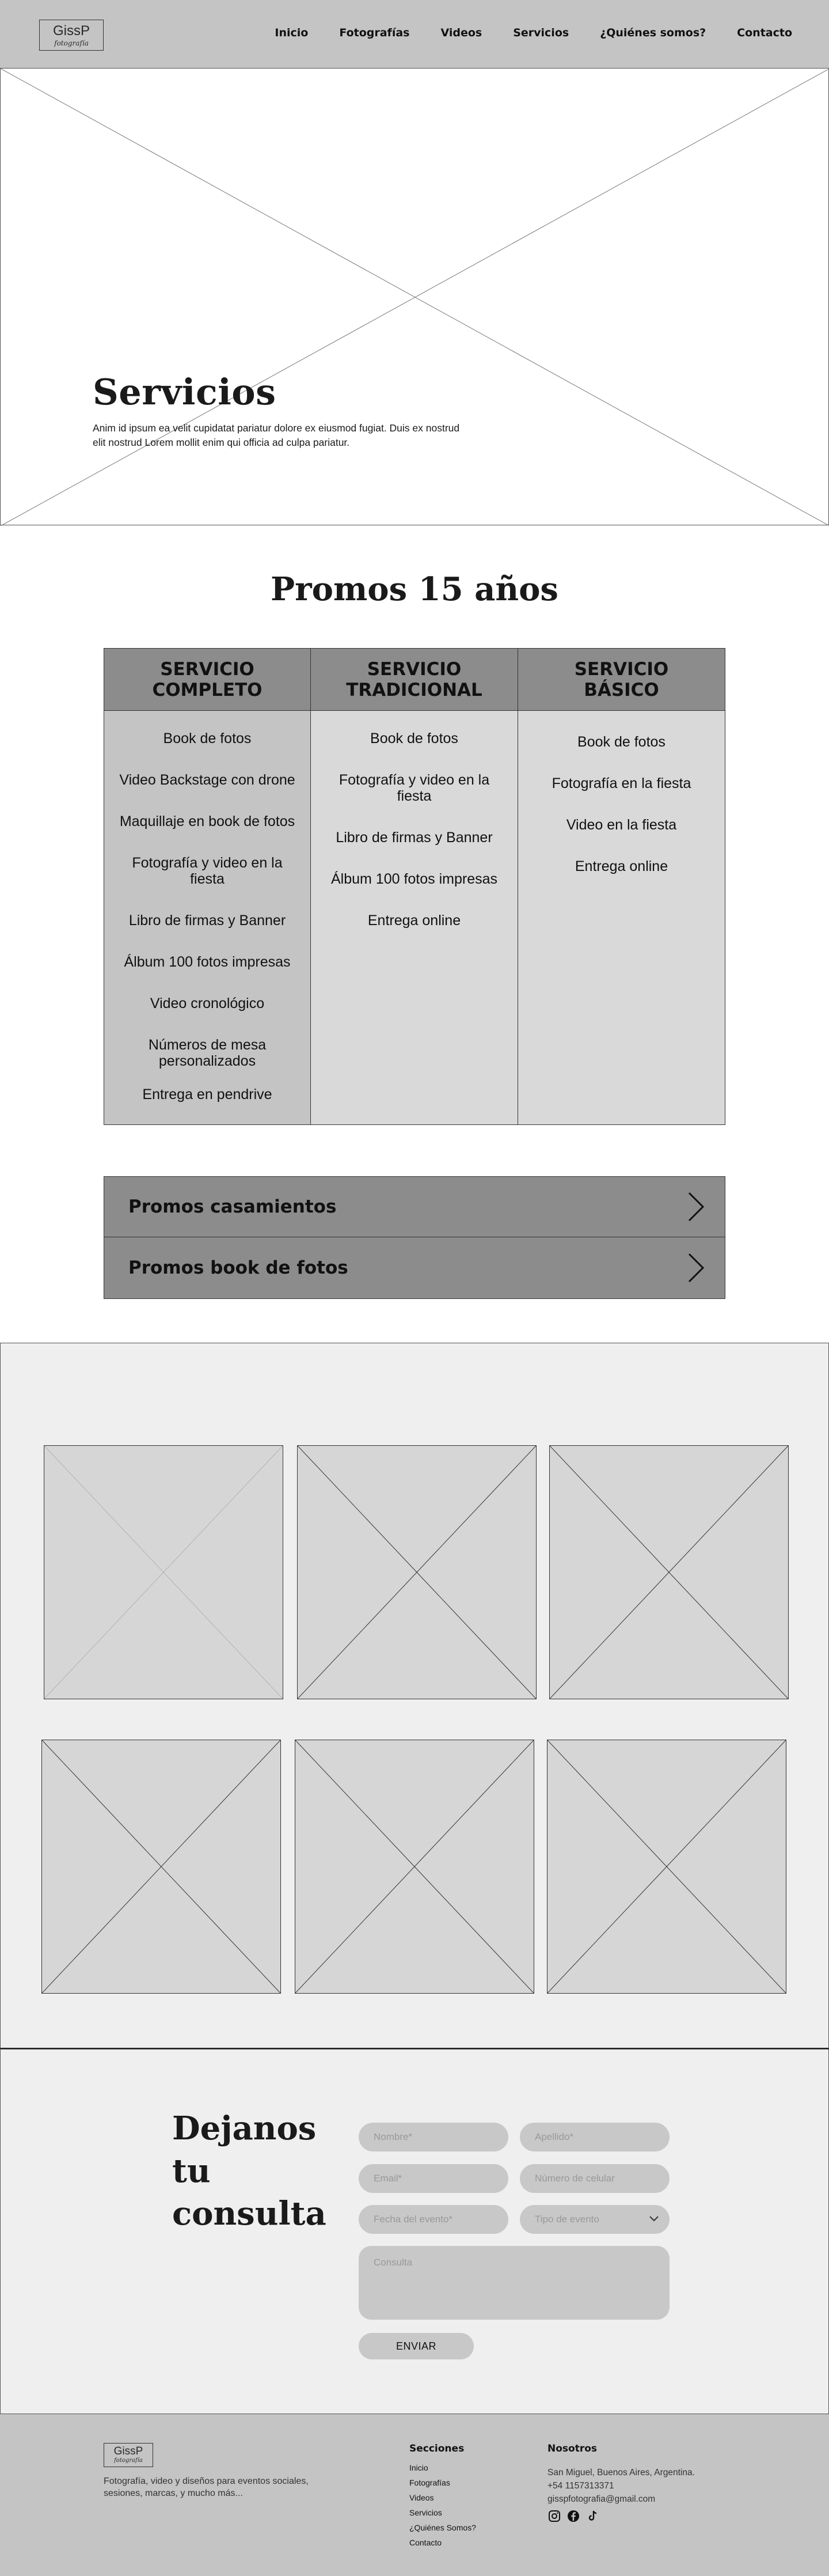 This screenshot has height=2576, width=829. Describe the element at coordinates (595, 2137) in the screenshot. I see `apellido-input: Apellido*` at that location.